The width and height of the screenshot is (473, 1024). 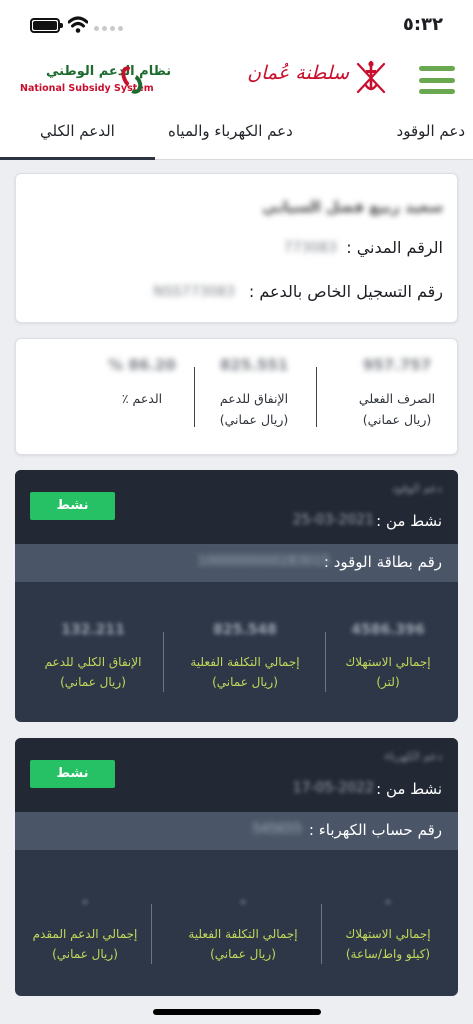 I want to click on electricity-subsidy-provided-unit: (ريال عماني), so click(x=85, y=954).